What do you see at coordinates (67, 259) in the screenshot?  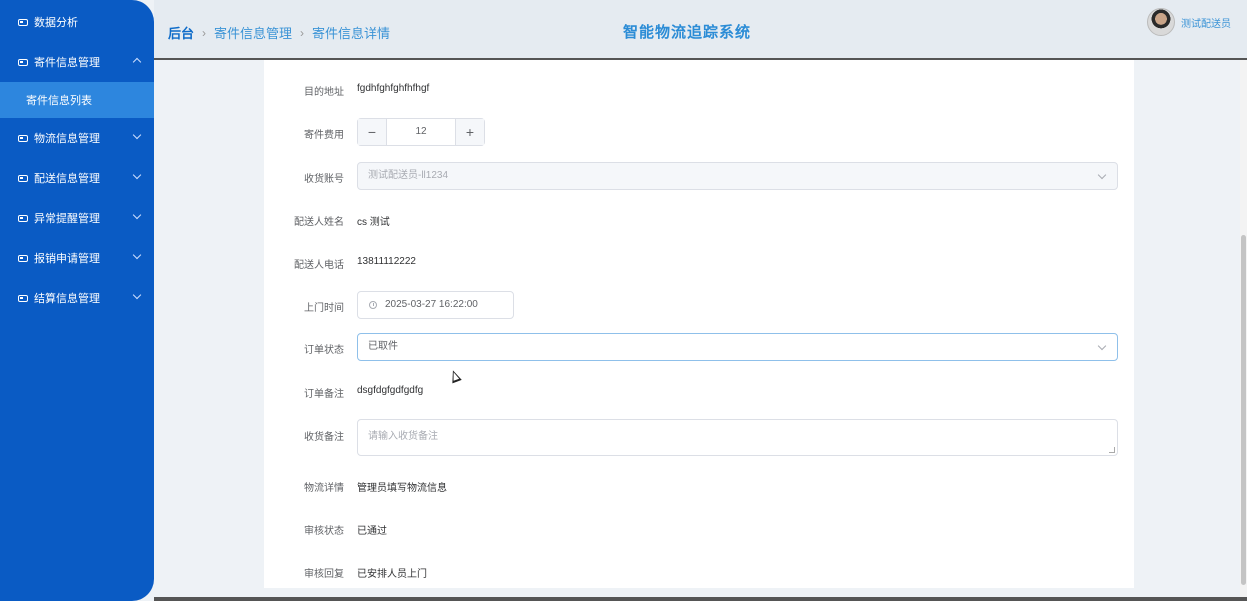 I see `sidebar-item-label: 报销申请管理` at bounding box center [67, 259].